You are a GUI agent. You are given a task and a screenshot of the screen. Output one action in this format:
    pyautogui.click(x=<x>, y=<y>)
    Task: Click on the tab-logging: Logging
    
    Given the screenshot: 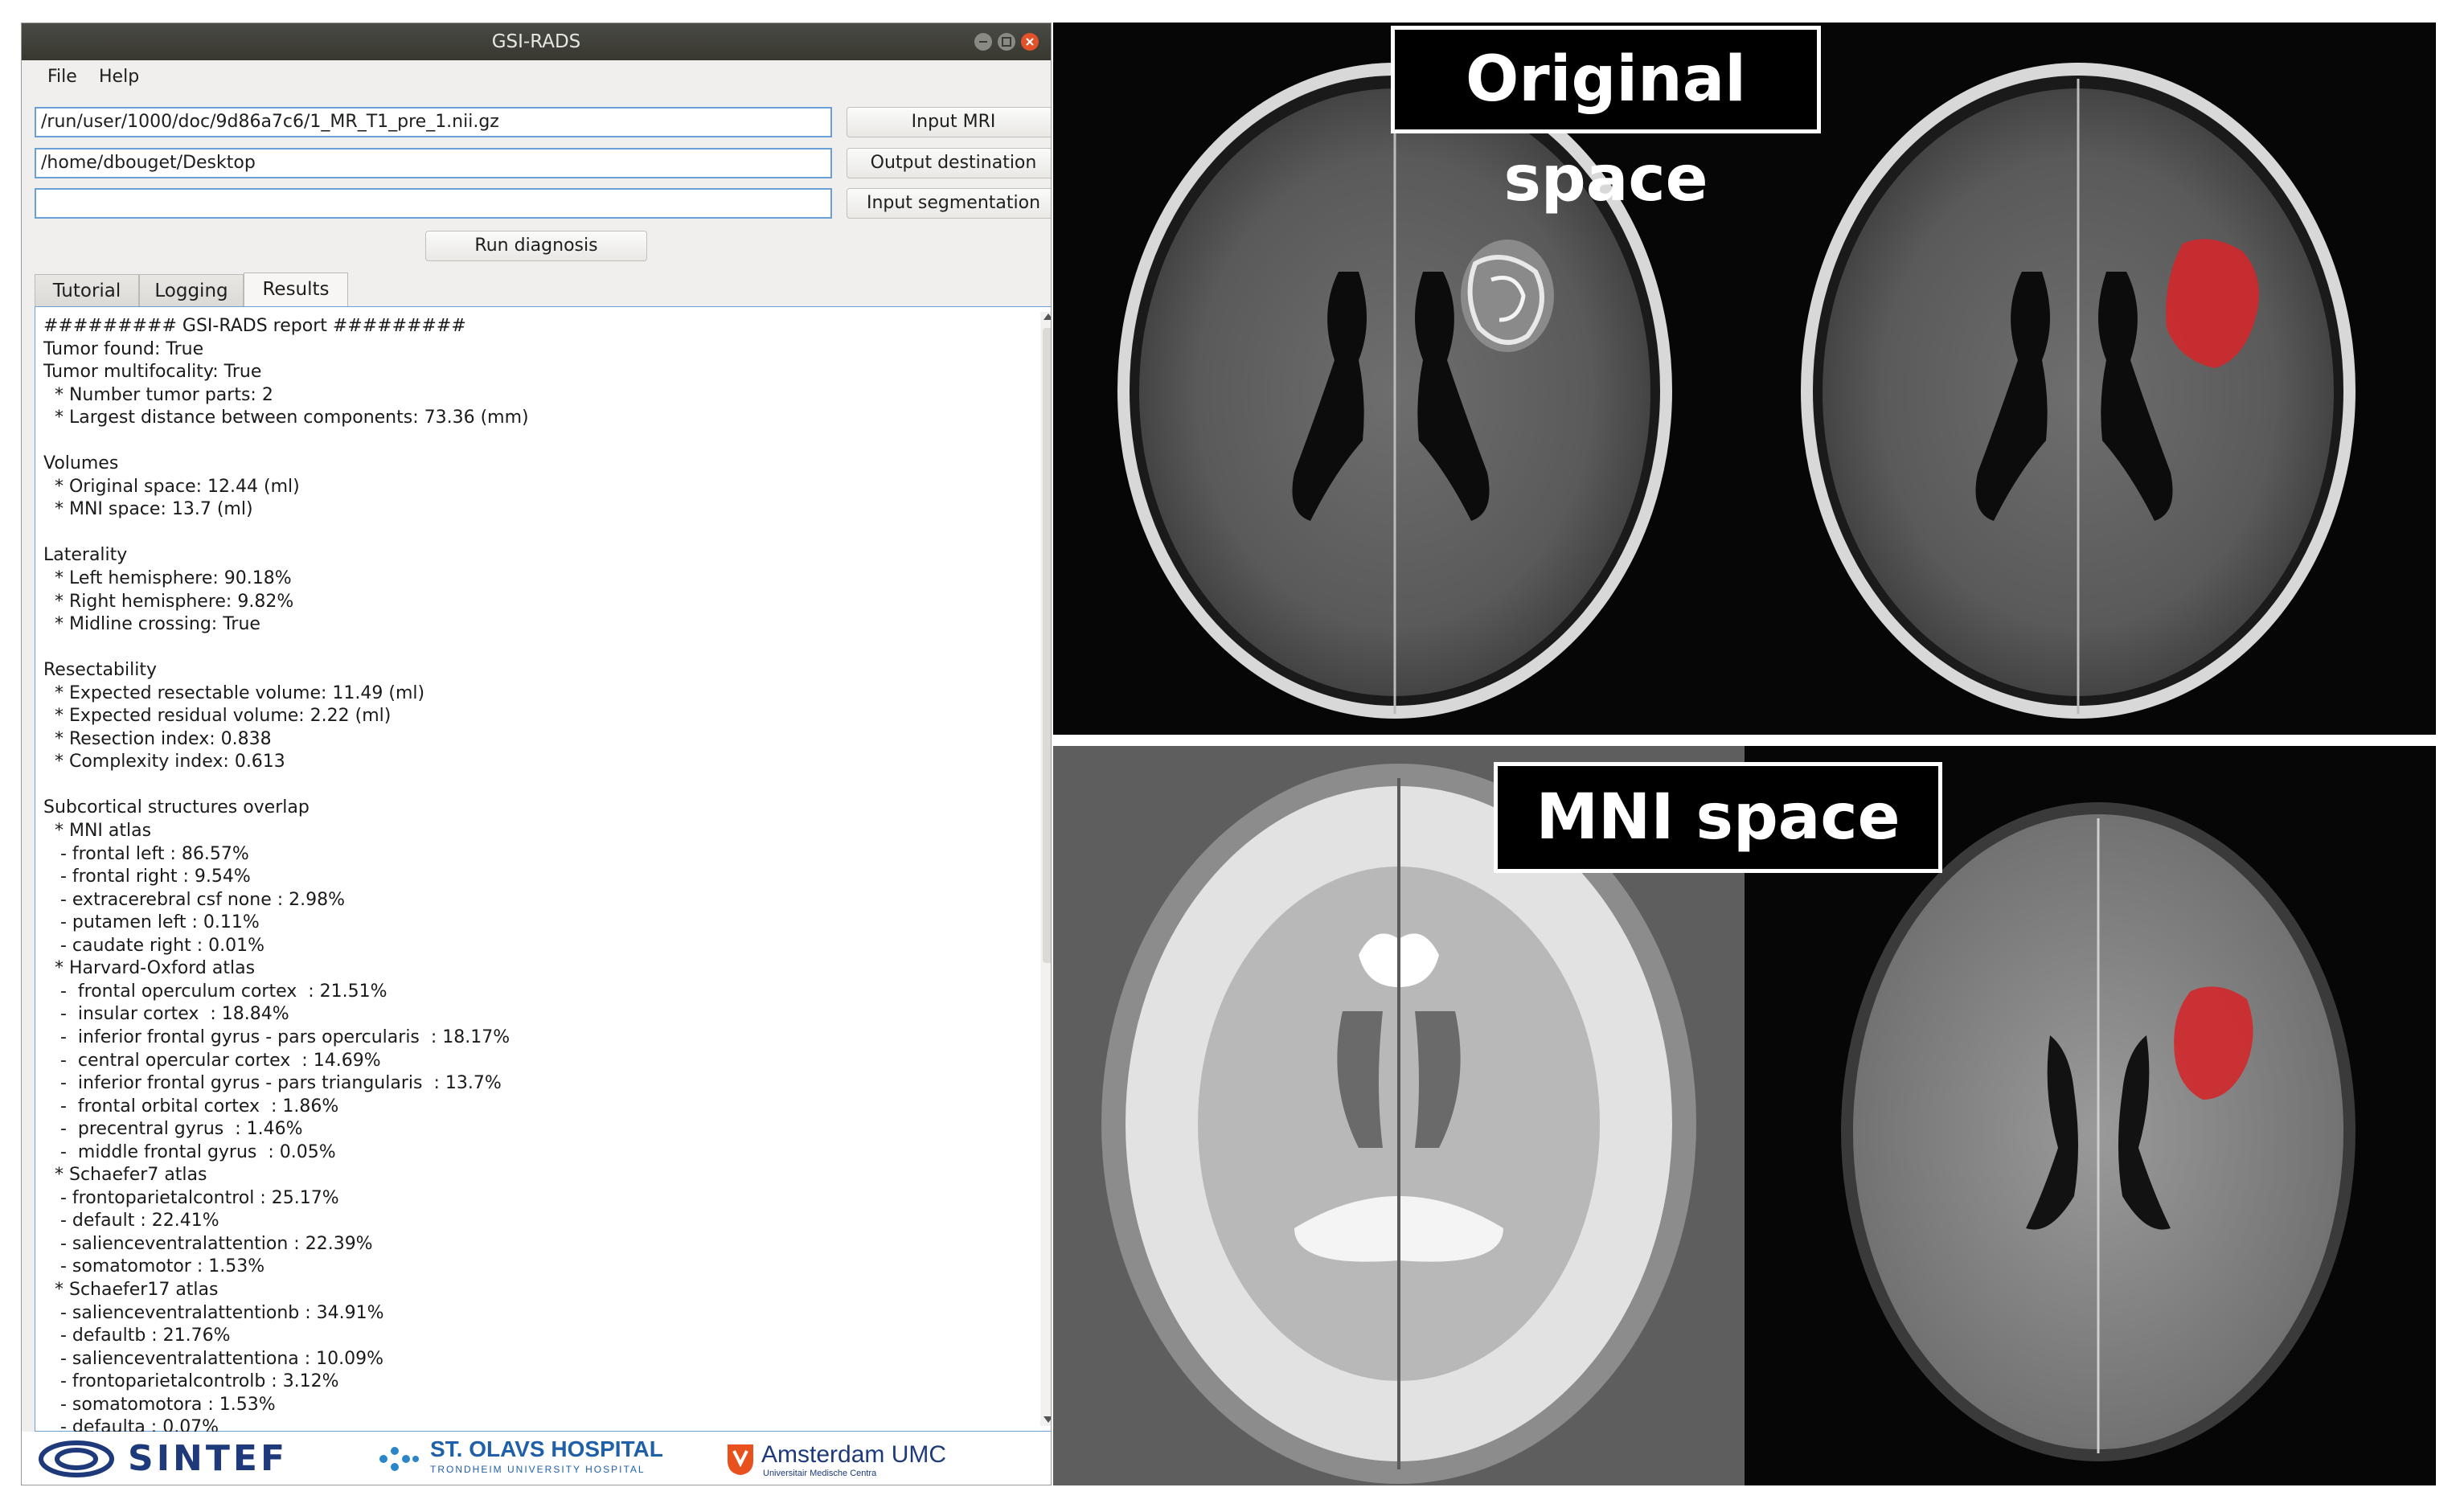 What is the action you would take?
    pyautogui.click(x=191, y=290)
    